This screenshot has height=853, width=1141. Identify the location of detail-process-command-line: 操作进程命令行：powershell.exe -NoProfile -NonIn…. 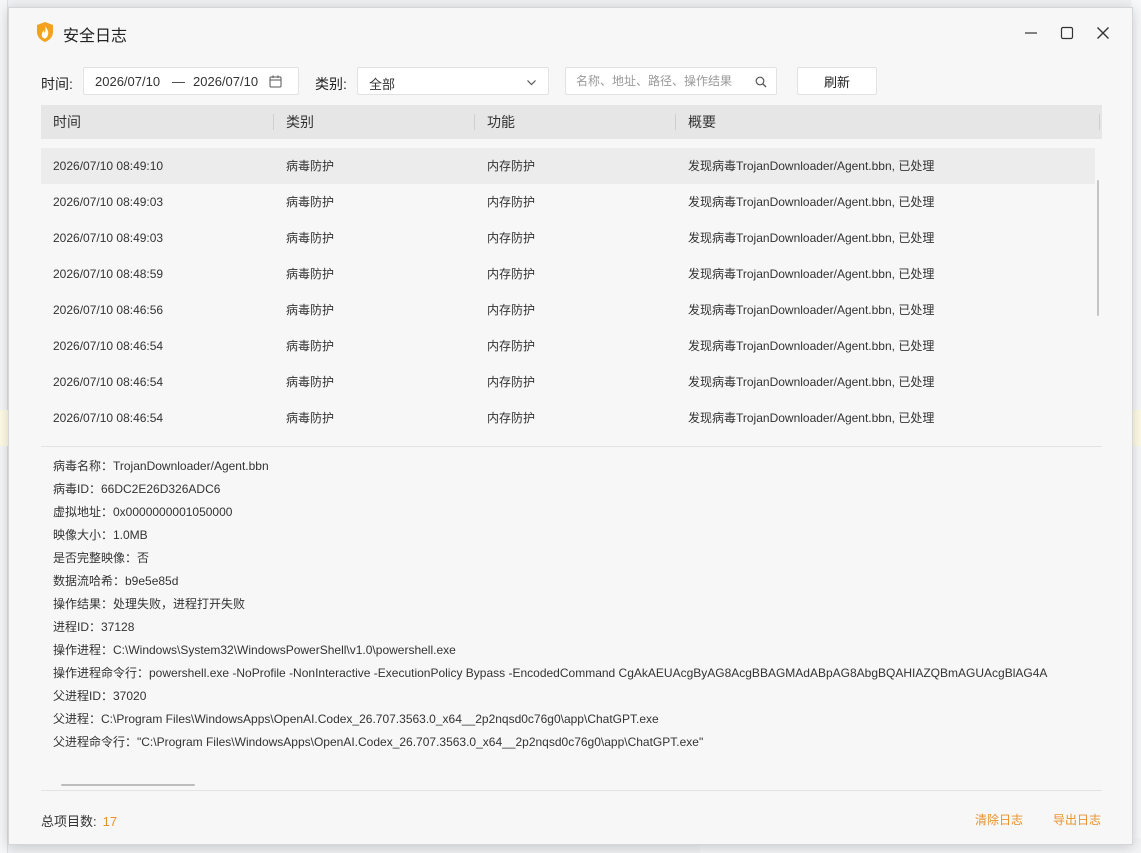
(550, 673).